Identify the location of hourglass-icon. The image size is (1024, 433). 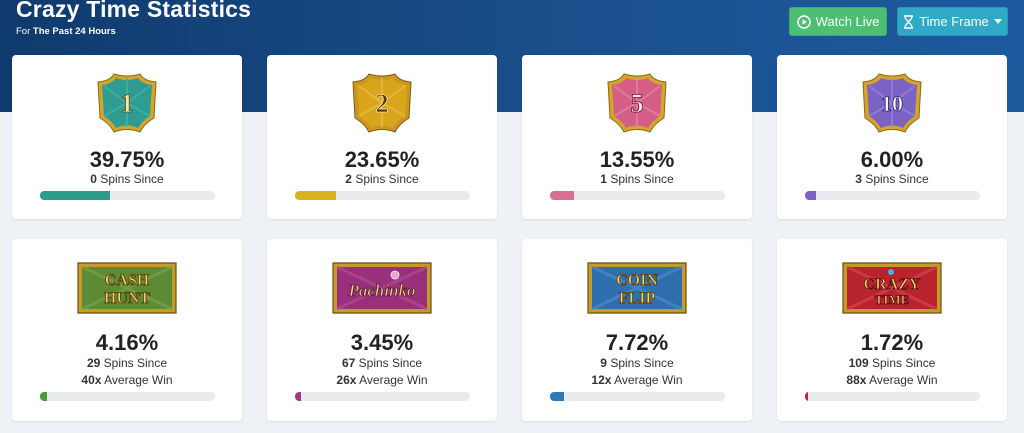
(908, 21).